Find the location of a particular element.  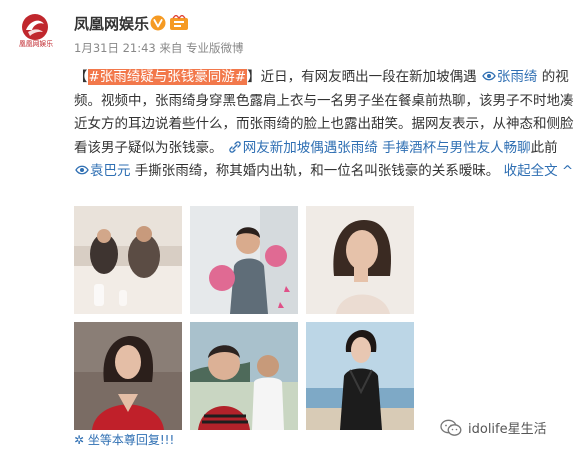

video-link: 网友新加坡偶遇张雨绮 手捧酒杯与男性友人畅聊 is located at coordinates (379, 148).